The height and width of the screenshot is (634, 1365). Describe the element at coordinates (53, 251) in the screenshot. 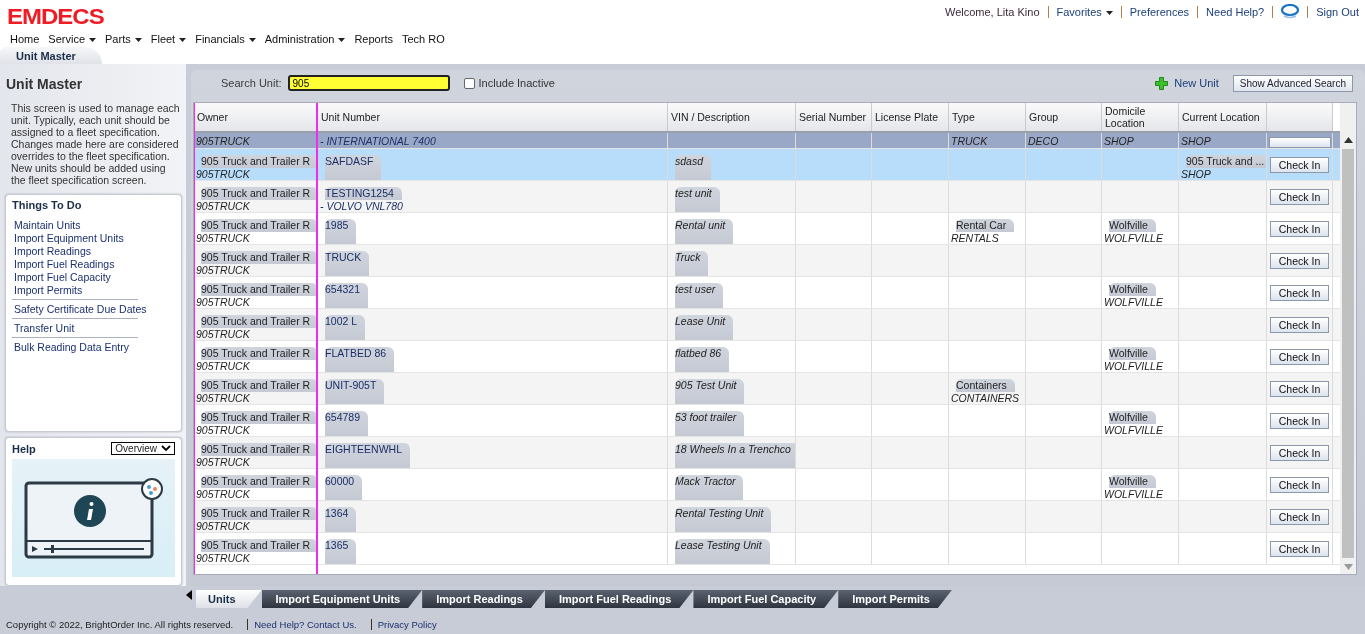

I see `task-link: Import Readings` at that location.